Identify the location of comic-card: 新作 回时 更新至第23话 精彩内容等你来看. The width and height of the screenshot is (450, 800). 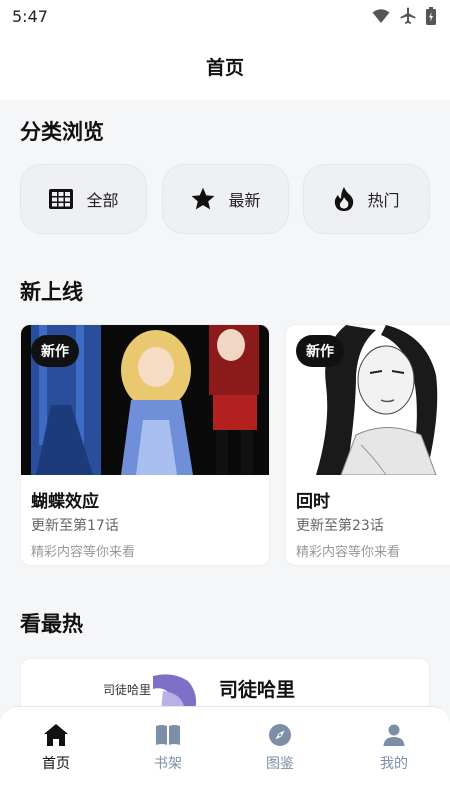
(367, 445).